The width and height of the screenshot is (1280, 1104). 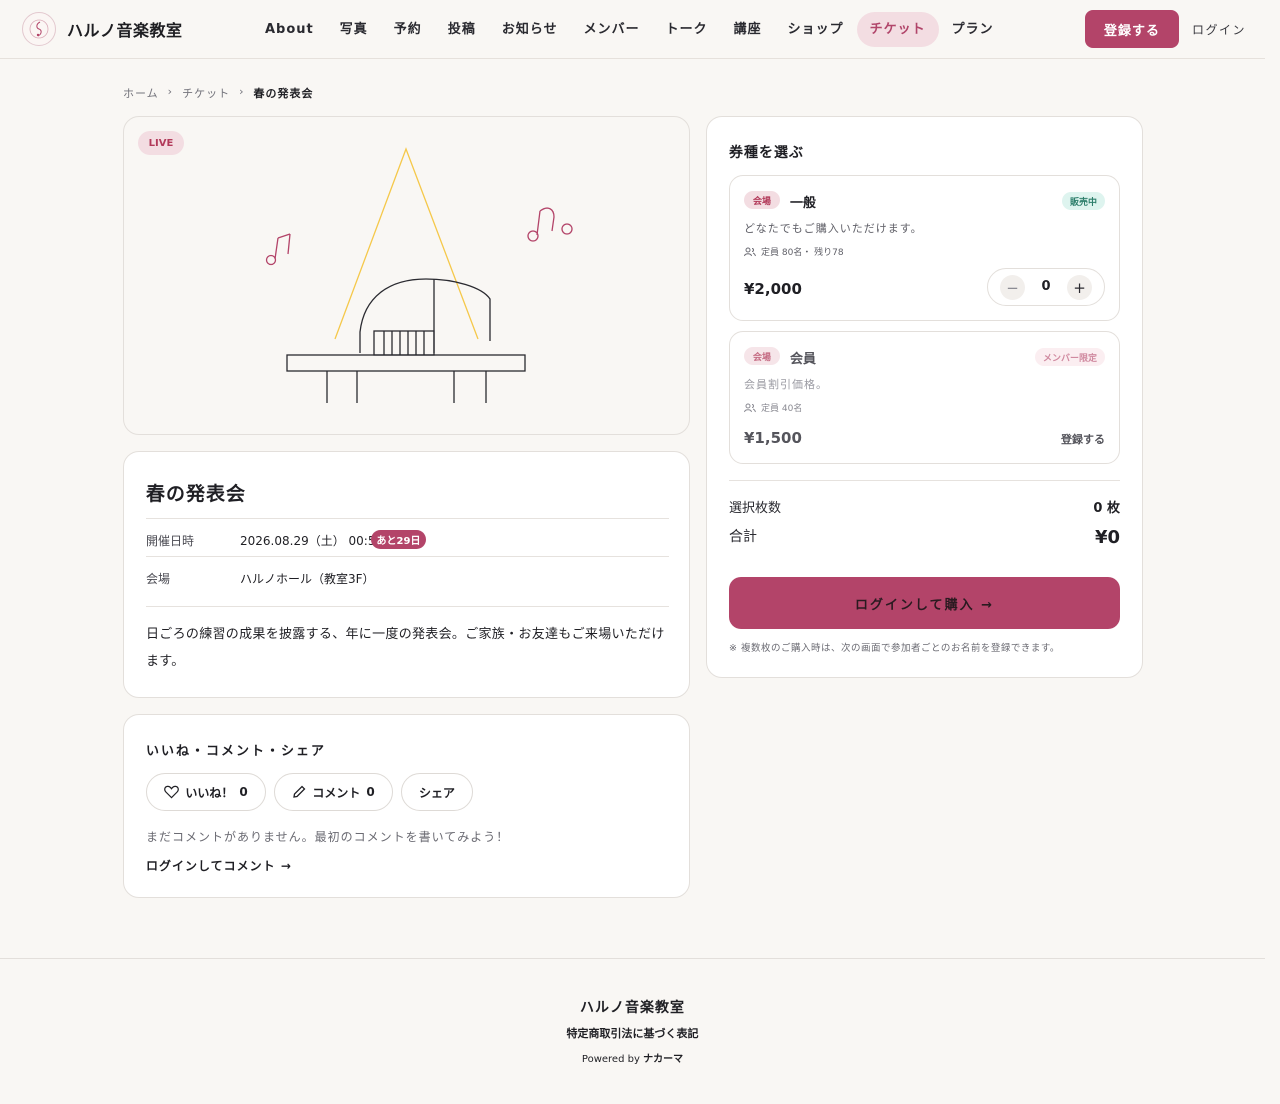 What do you see at coordinates (803, 203) in the screenshot?
I see `ticket-name: 一般` at bounding box center [803, 203].